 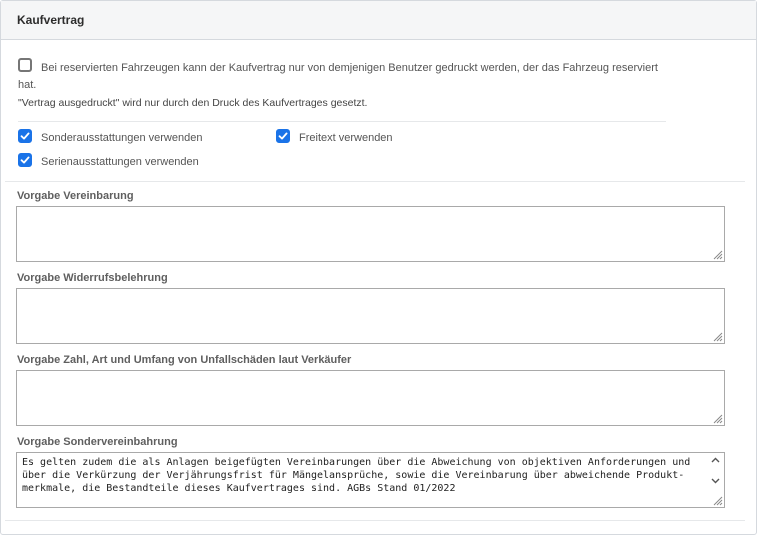 What do you see at coordinates (25, 65) in the screenshot?
I see `reserved-vehicle-checkbox` at bounding box center [25, 65].